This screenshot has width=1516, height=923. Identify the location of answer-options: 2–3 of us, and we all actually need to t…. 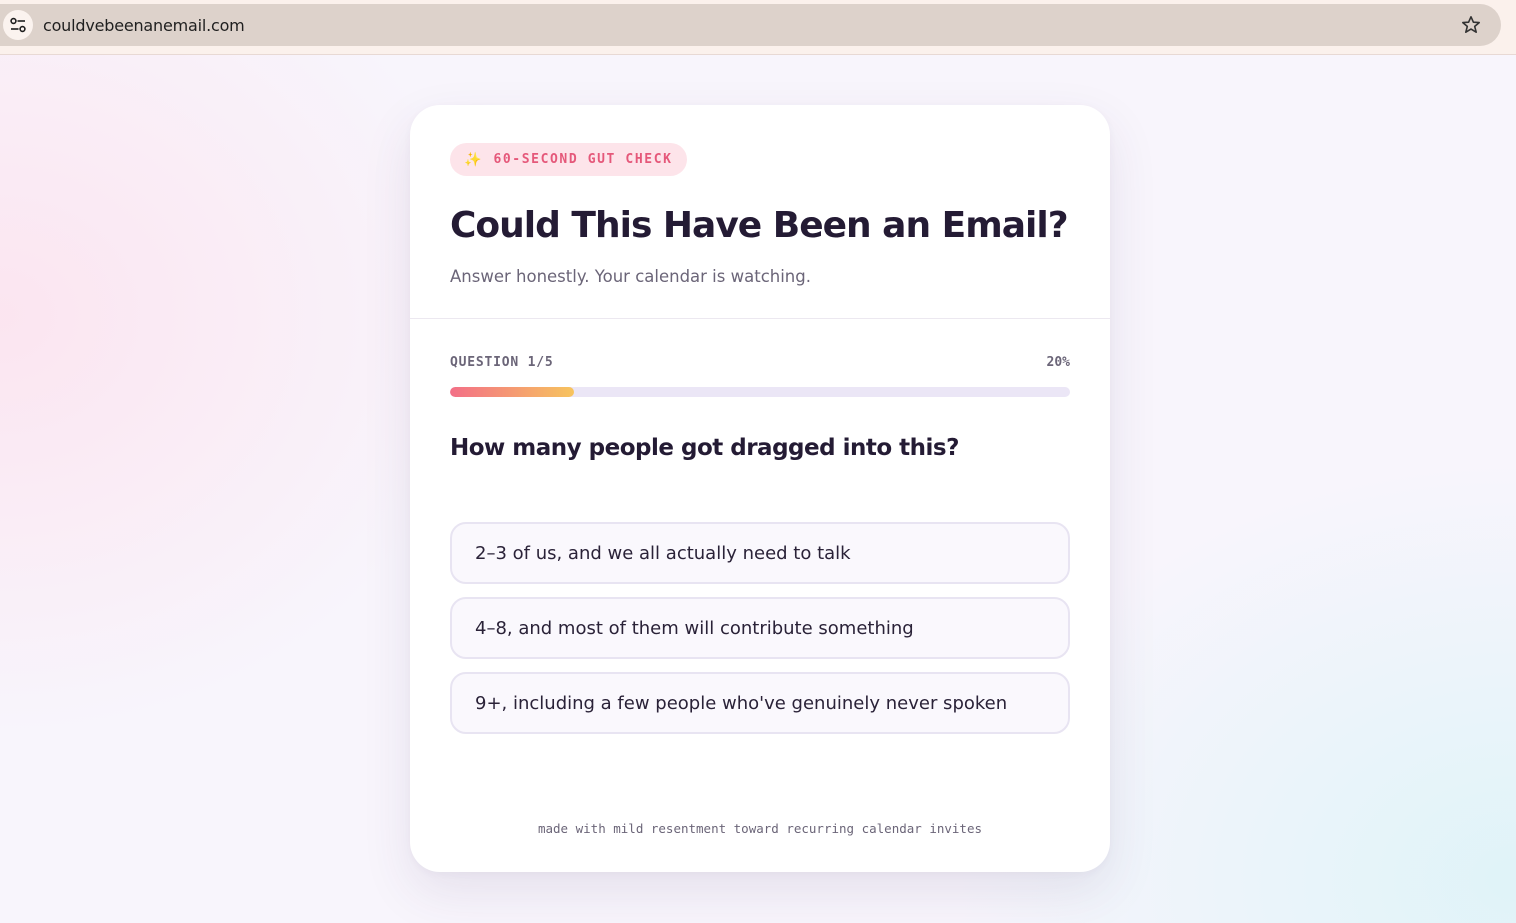
(760, 634).